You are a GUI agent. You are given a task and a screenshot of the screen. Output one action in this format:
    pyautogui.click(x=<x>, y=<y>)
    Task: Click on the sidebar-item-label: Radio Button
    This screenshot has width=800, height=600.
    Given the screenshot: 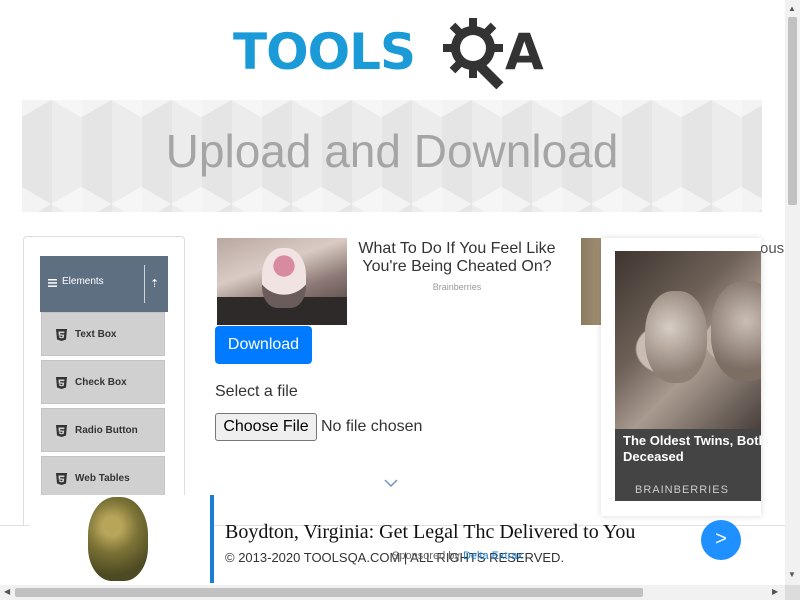 What is the action you would take?
    pyautogui.click(x=106, y=430)
    